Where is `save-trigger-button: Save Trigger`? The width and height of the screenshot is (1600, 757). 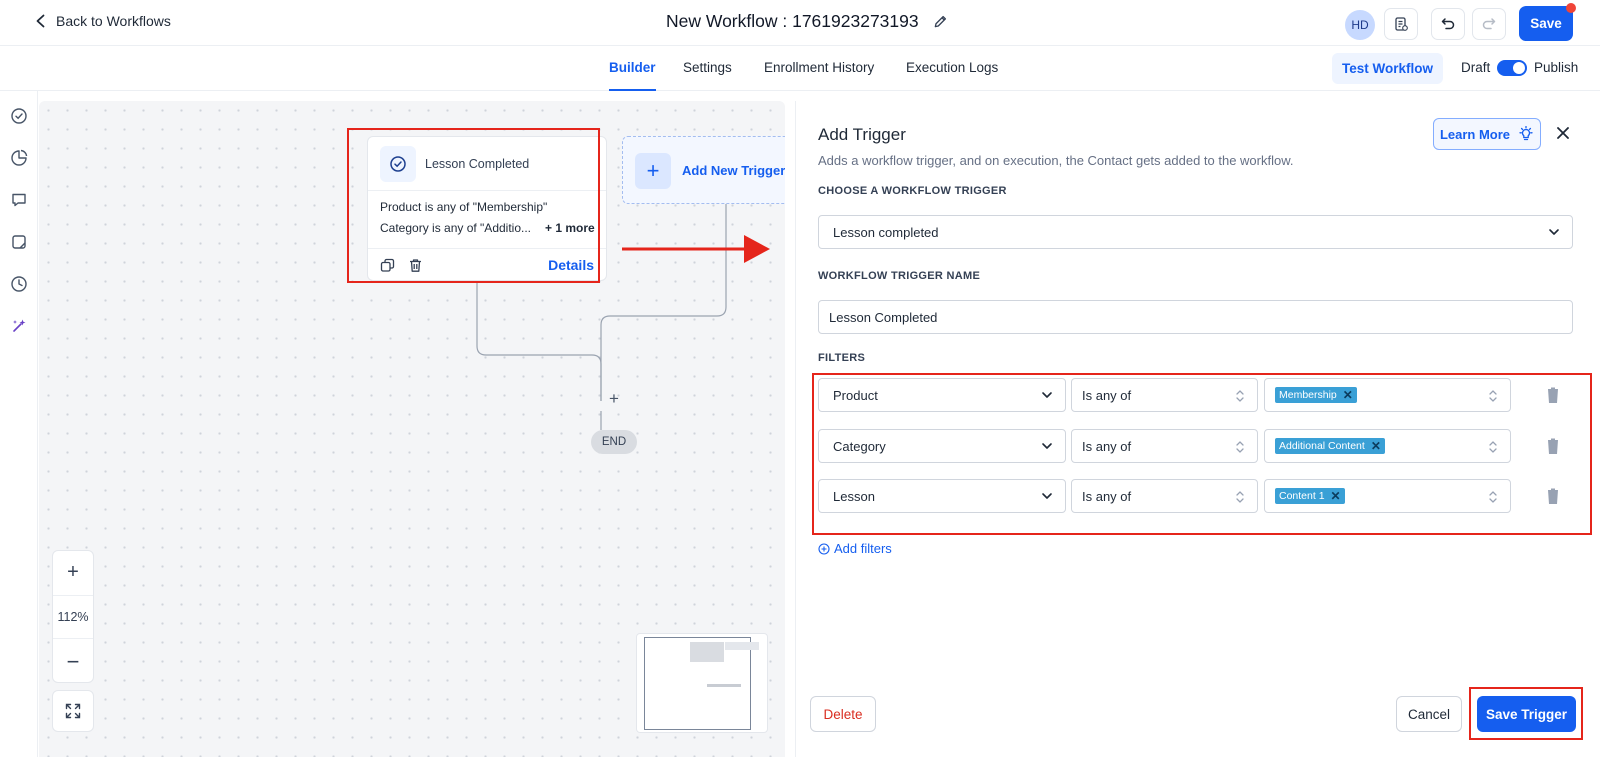
save-trigger-button: Save Trigger is located at coordinates (1526, 714).